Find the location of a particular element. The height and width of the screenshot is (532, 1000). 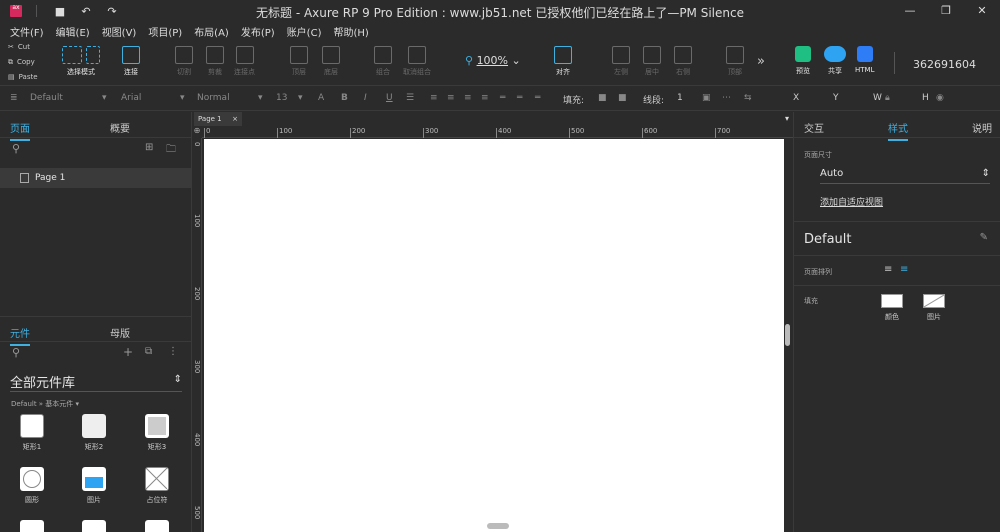

valign-top-icon: ═ is located at coordinates (502, 98).